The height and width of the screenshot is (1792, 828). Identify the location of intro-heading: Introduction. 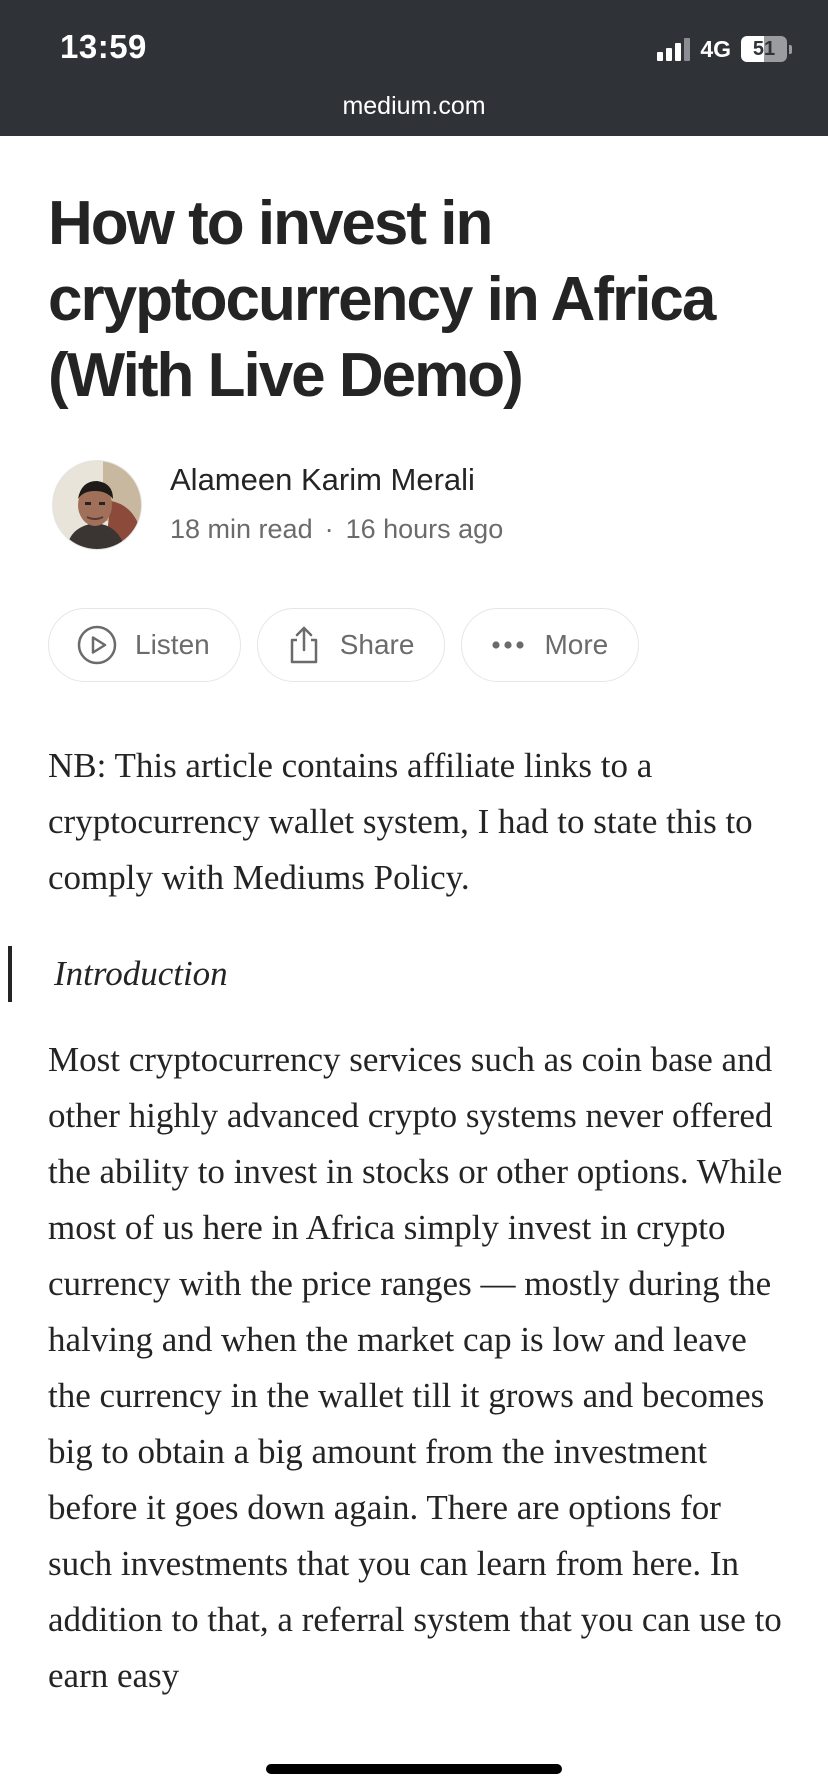
(141, 973).